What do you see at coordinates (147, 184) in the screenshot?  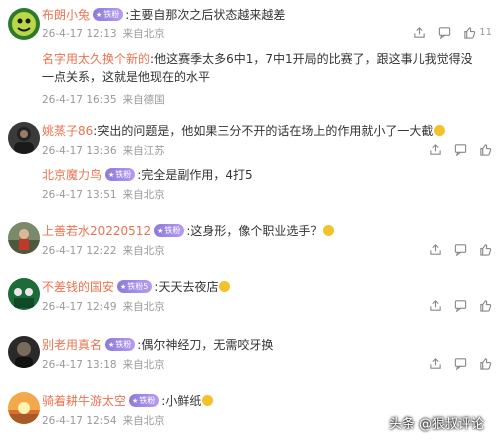 I see `reply-item: 北京魔力鸟 ★铁粉:完全是副作用，4打5 26-4-17 13:51 来自北京` at bounding box center [147, 184].